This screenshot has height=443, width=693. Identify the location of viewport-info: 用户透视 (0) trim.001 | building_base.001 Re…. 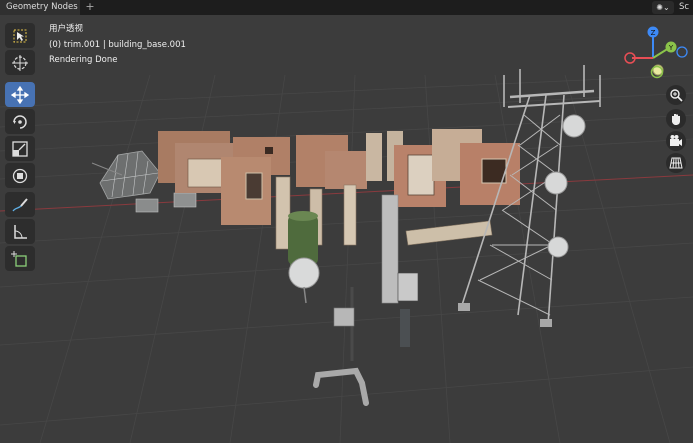
(117, 45).